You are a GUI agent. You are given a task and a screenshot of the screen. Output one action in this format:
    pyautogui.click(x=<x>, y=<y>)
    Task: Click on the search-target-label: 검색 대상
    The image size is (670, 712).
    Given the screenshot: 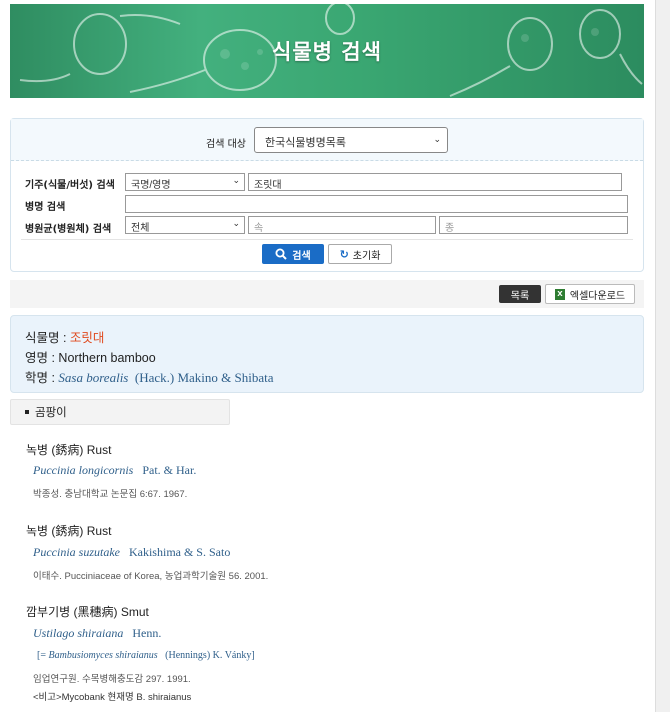 What is the action you would take?
    pyautogui.click(x=226, y=144)
    